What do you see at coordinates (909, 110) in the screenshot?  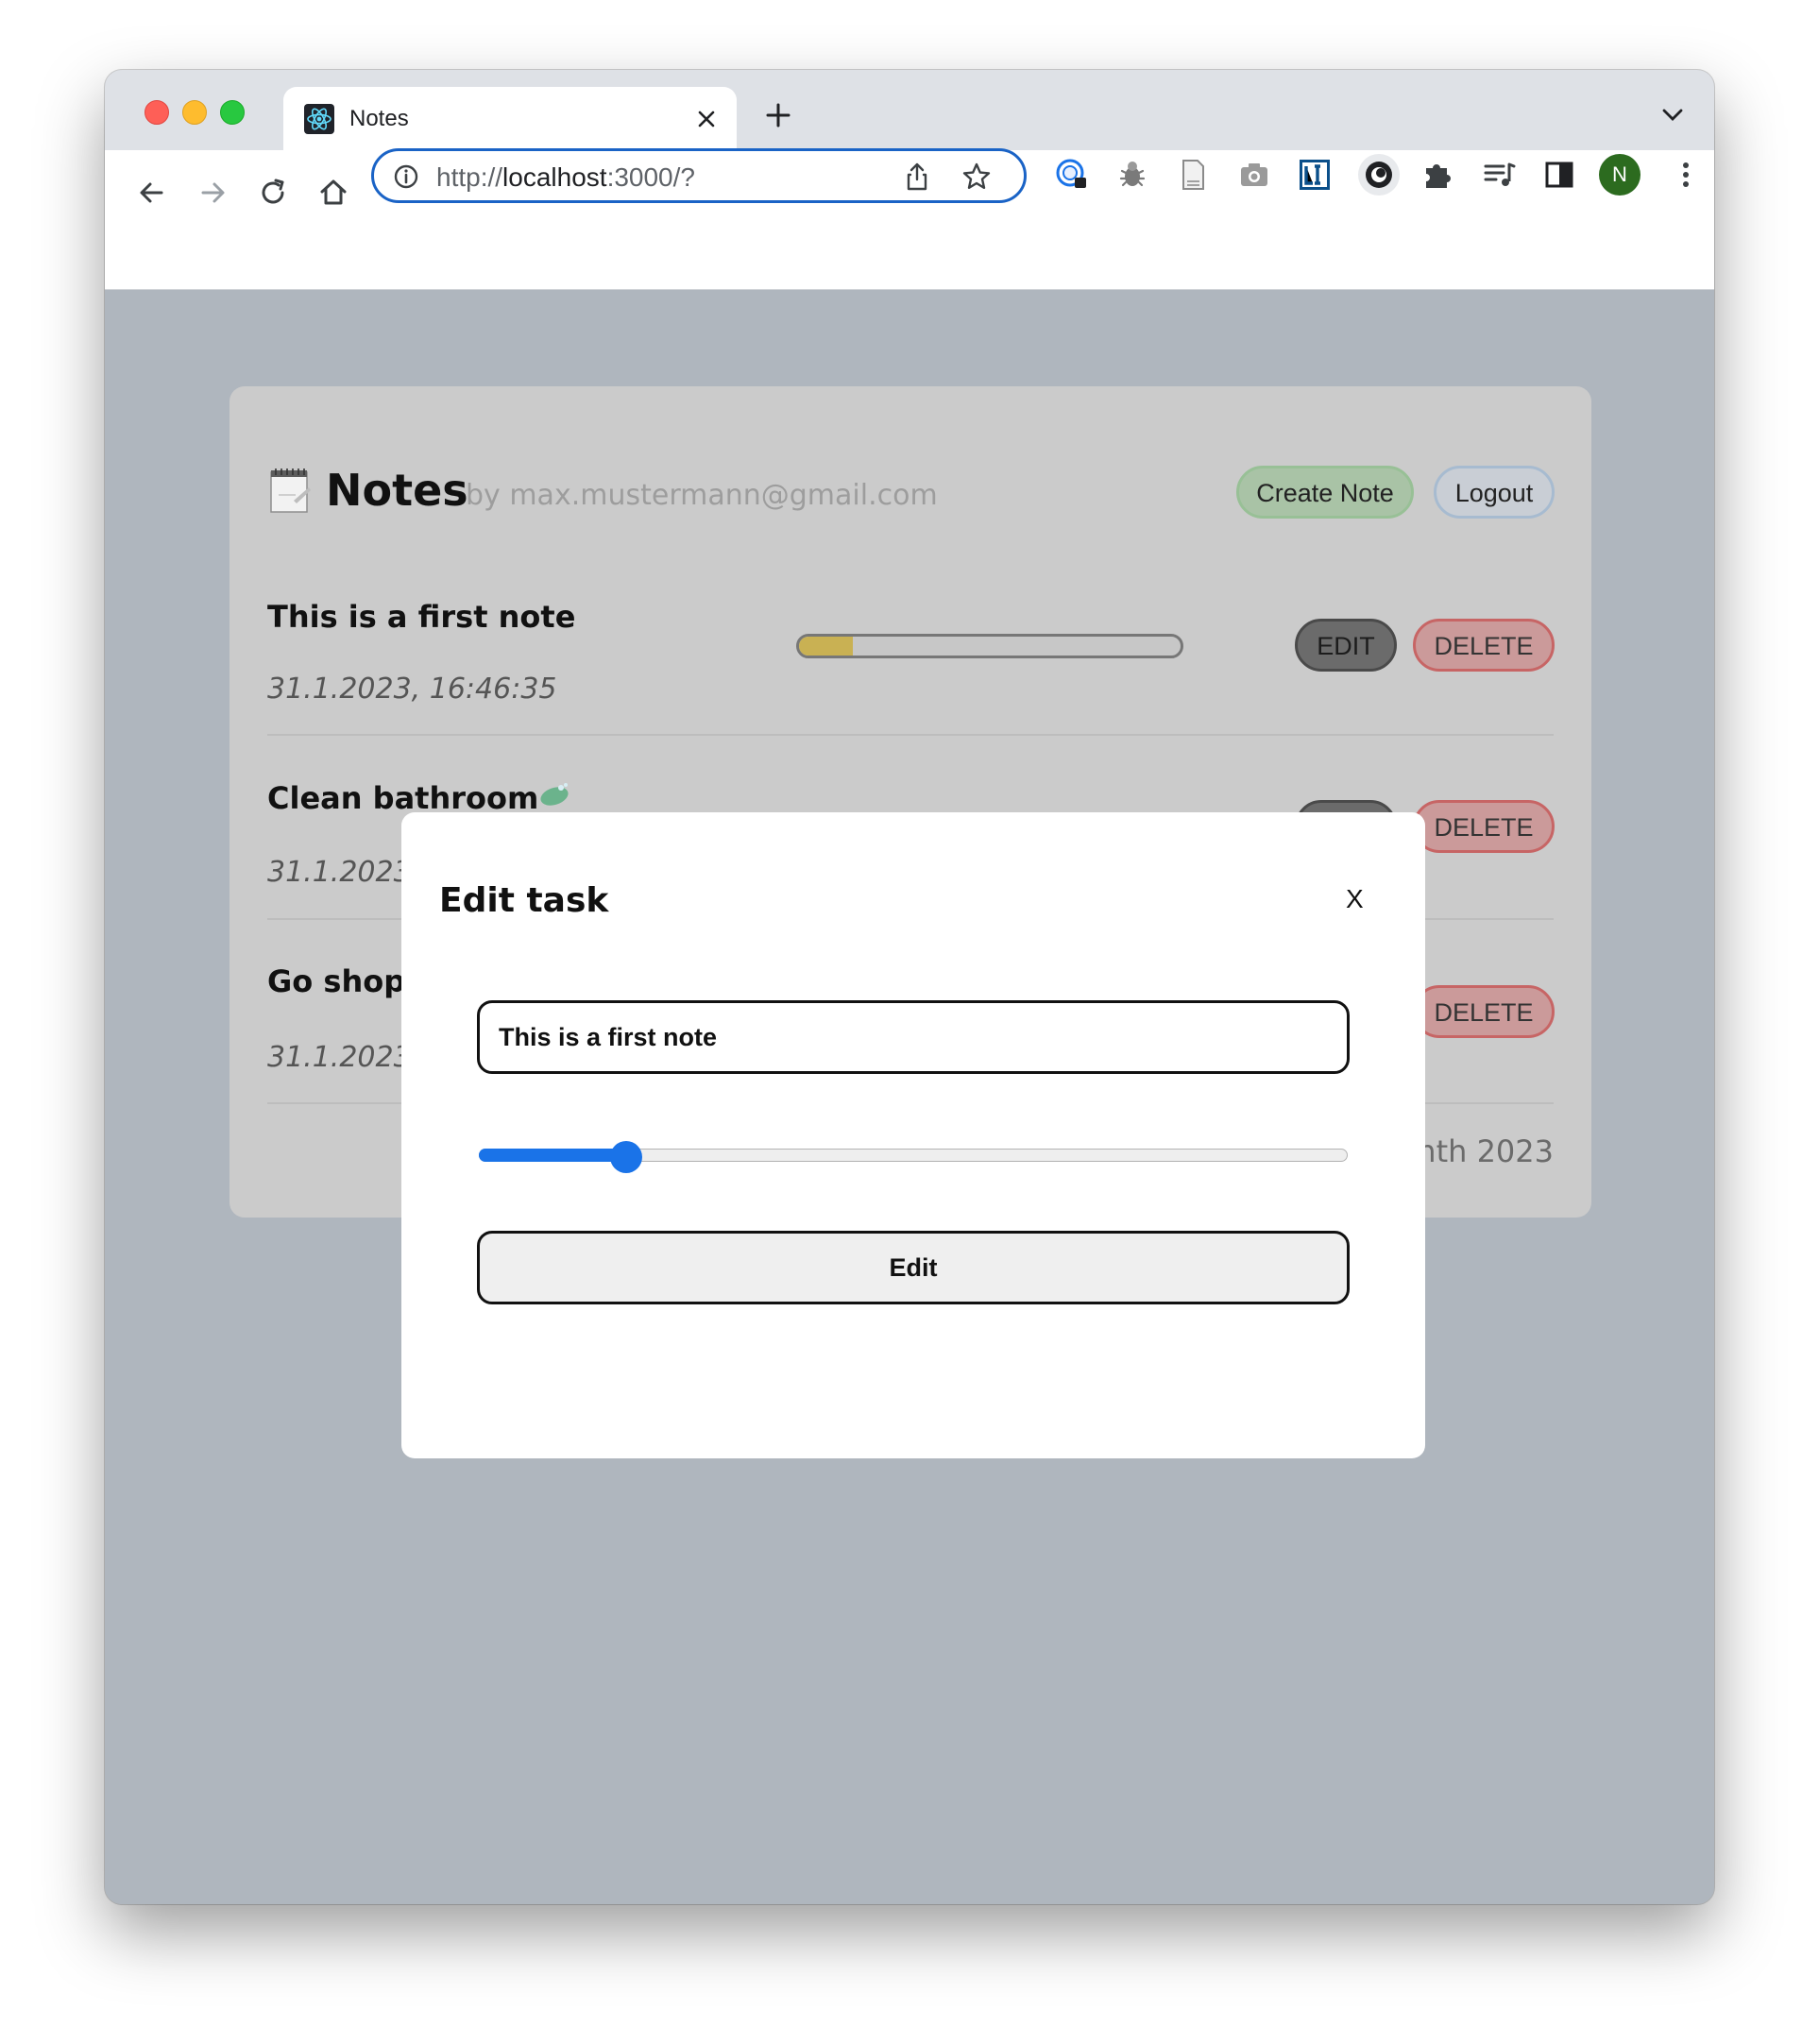 I see `tab-strip: Notes` at bounding box center [909, 110].